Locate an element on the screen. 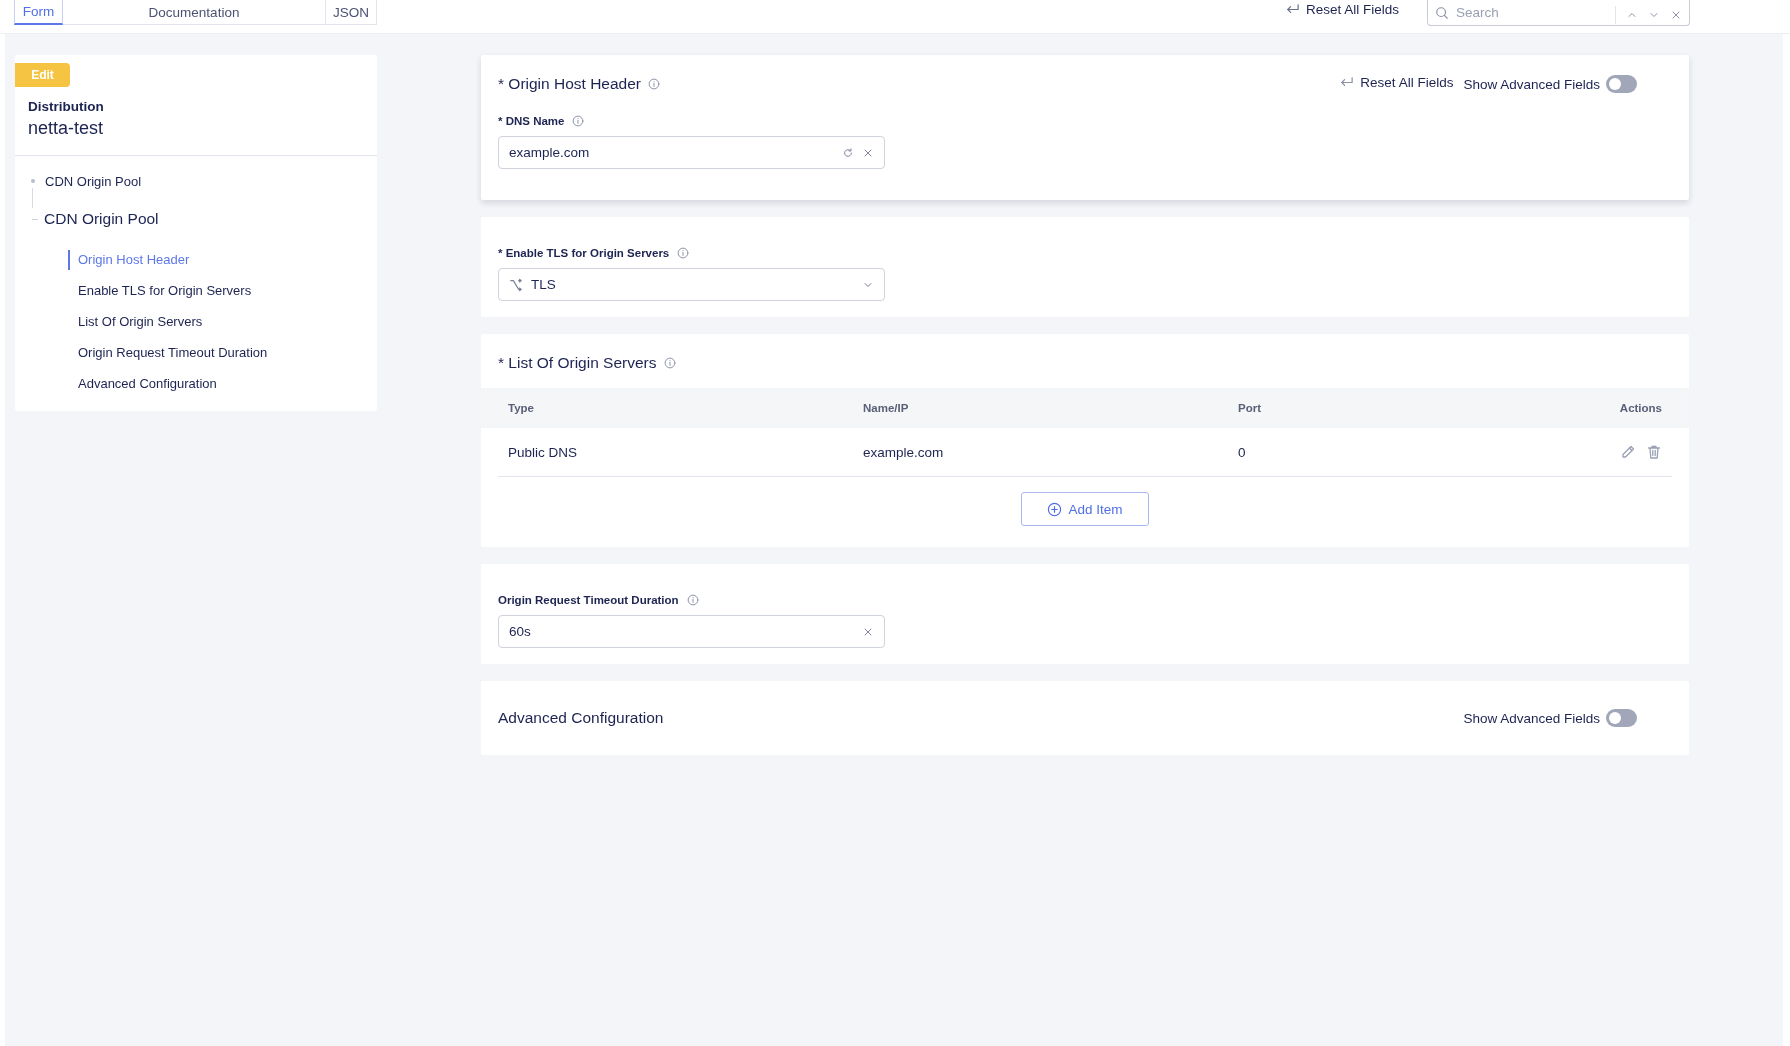 This screenshot has height=1046, width=1790. add-icon is located at coordinates (1055, 509).